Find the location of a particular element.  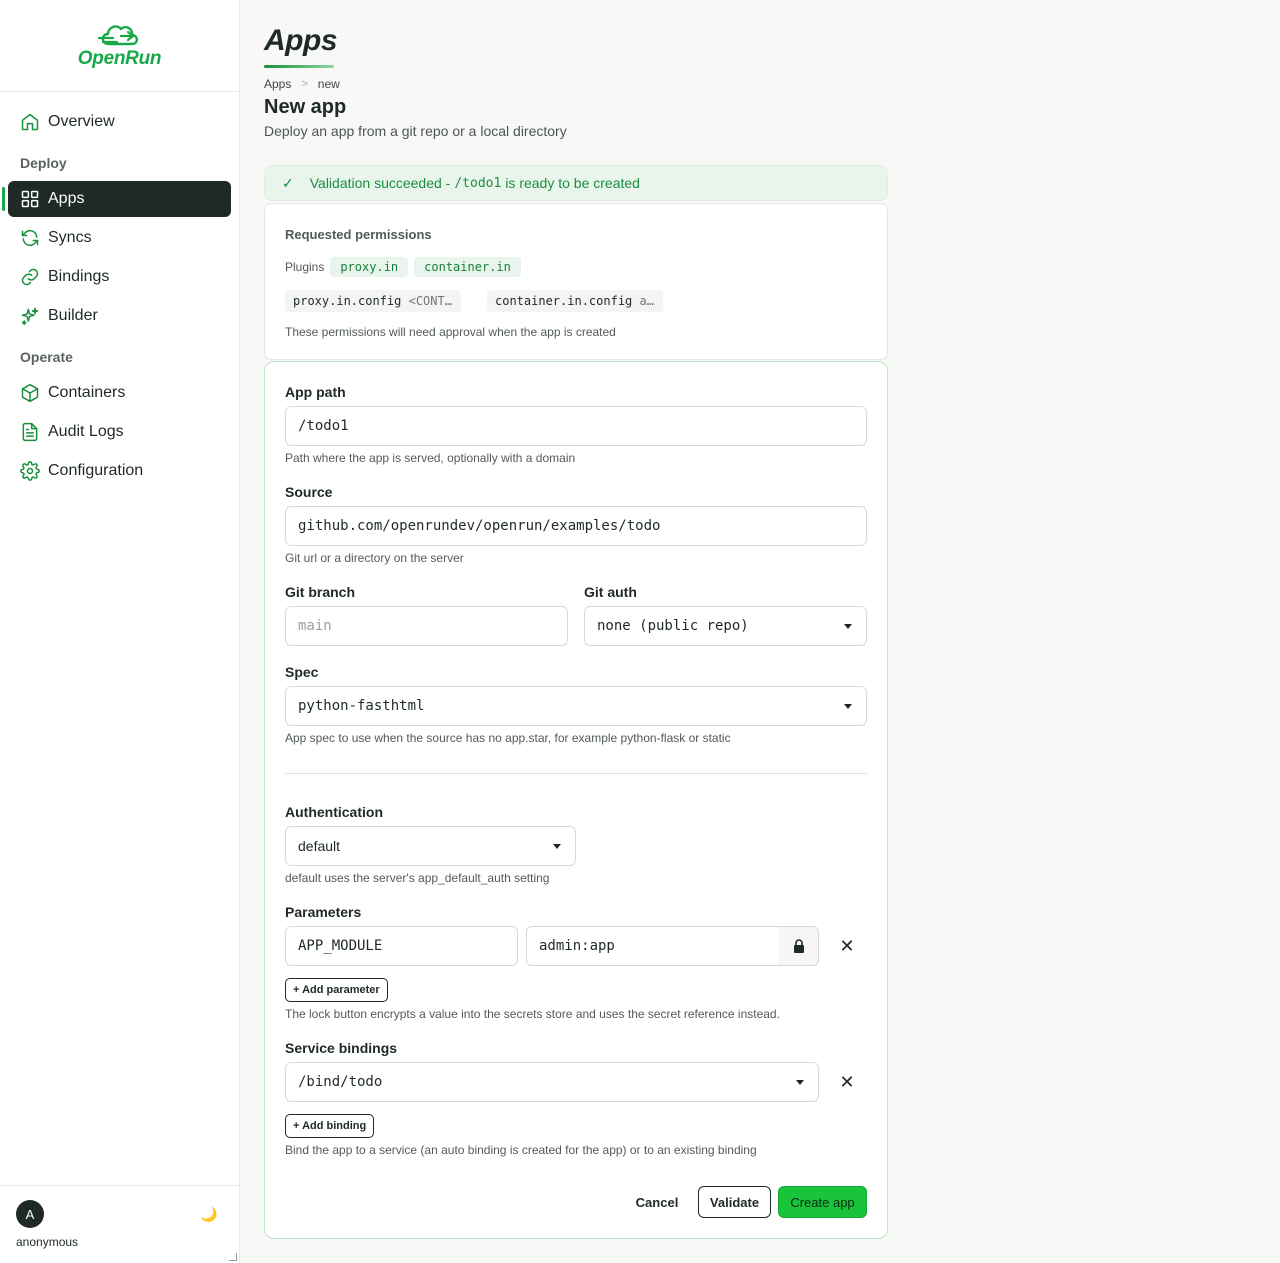

gear-icon is located at coordinates (30, 471).